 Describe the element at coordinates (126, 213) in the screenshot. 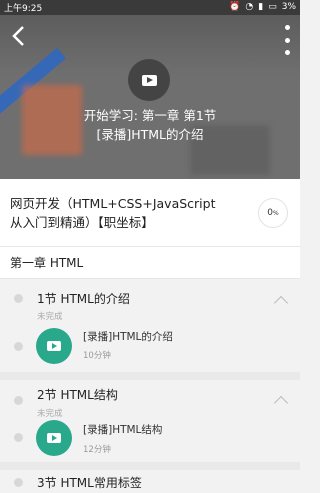

I see `course-title: 网页开发（HTML+CSS+JavaScript 从入门到精通）【职坐标】` at that location.